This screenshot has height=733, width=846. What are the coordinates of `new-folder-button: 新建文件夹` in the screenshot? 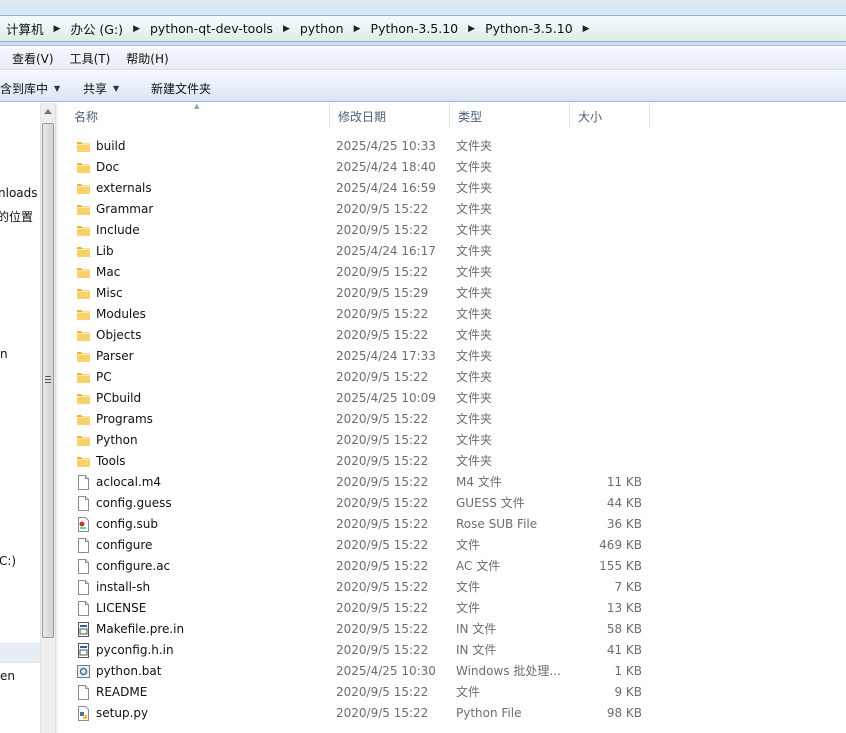 It's located at (181, 88).